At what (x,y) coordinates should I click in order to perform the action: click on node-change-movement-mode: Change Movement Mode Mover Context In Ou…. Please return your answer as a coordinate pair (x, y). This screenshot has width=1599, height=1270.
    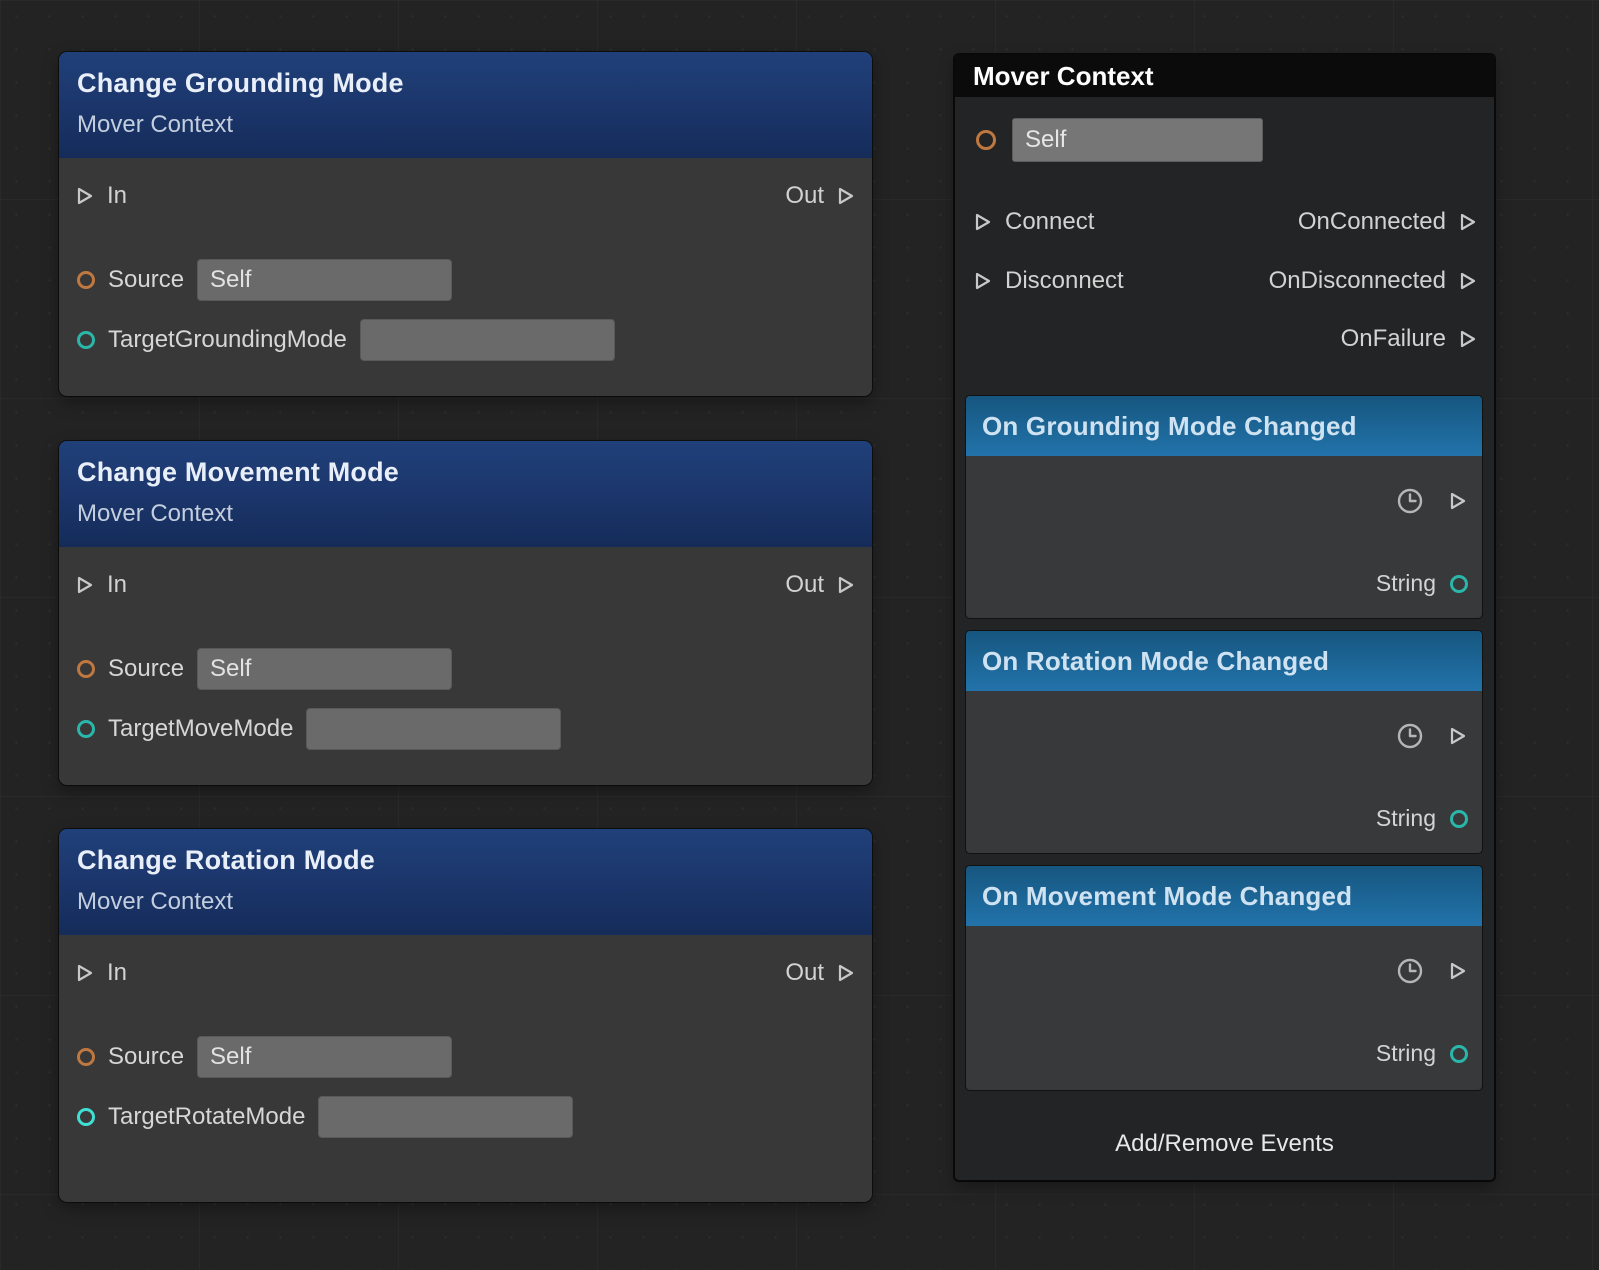
    Looking at the image, I should click on (465, 613).